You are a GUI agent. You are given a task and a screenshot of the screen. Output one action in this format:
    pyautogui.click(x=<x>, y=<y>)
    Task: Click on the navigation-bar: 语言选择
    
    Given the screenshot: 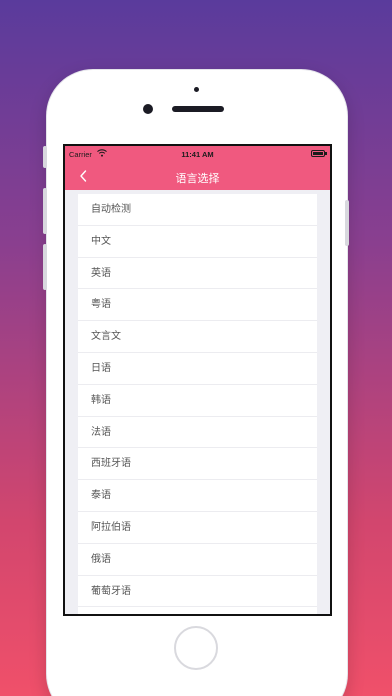 What is the action you would take?
    pyautogui.click(x=197, y=176)
    